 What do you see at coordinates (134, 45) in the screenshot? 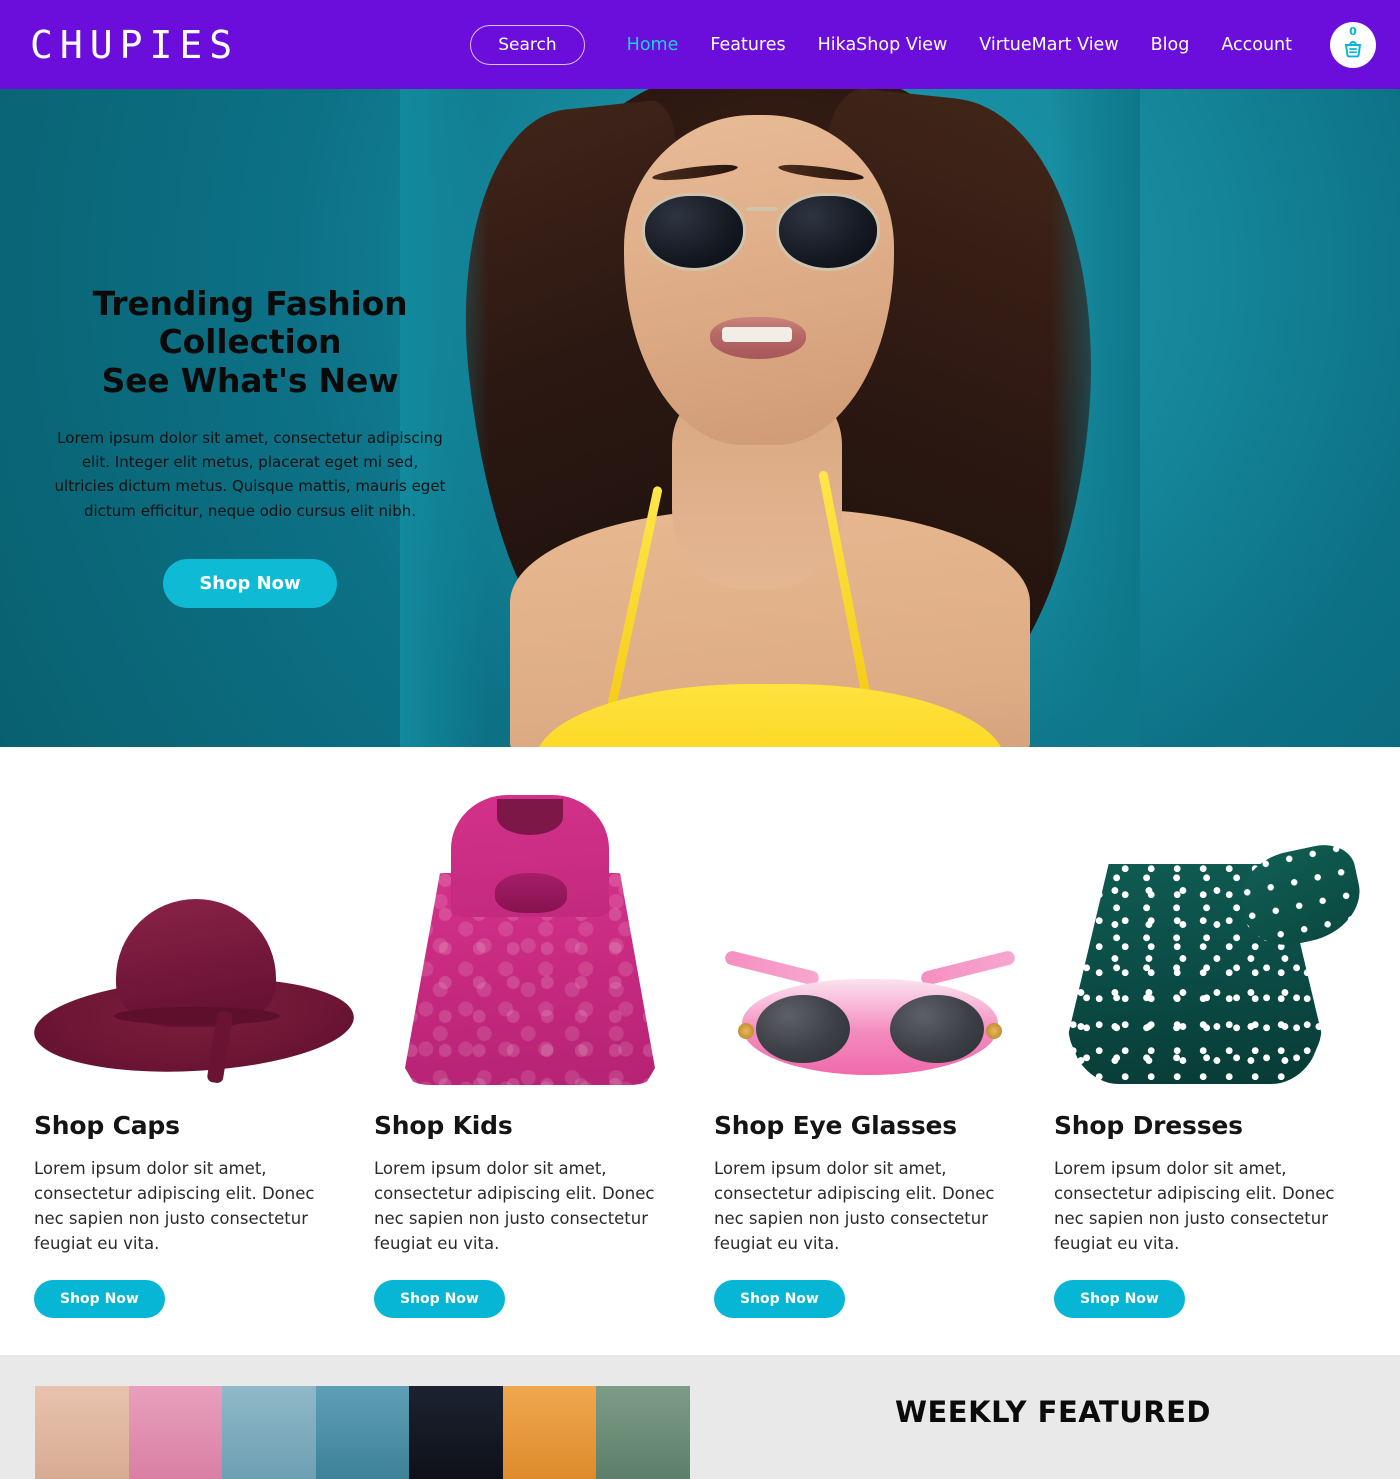
I see `site-logo: CHUPIES` at bounding box center [134, 45].